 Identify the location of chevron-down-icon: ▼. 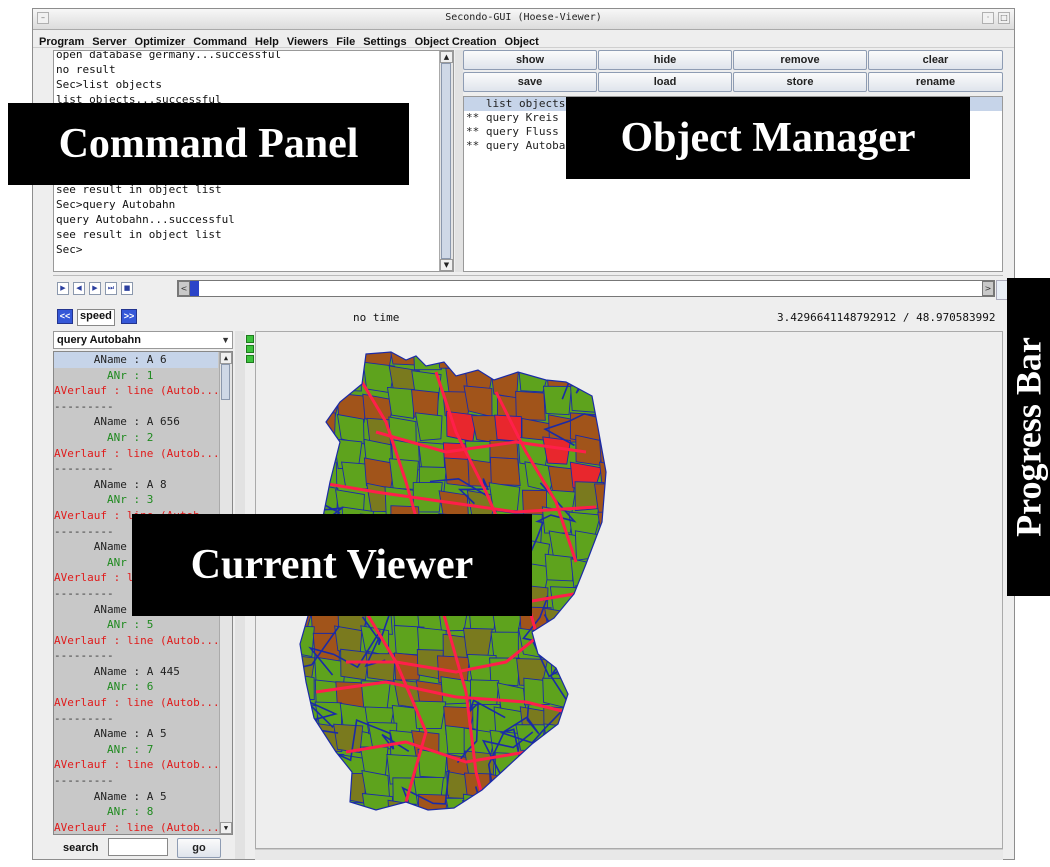
(225, 340).